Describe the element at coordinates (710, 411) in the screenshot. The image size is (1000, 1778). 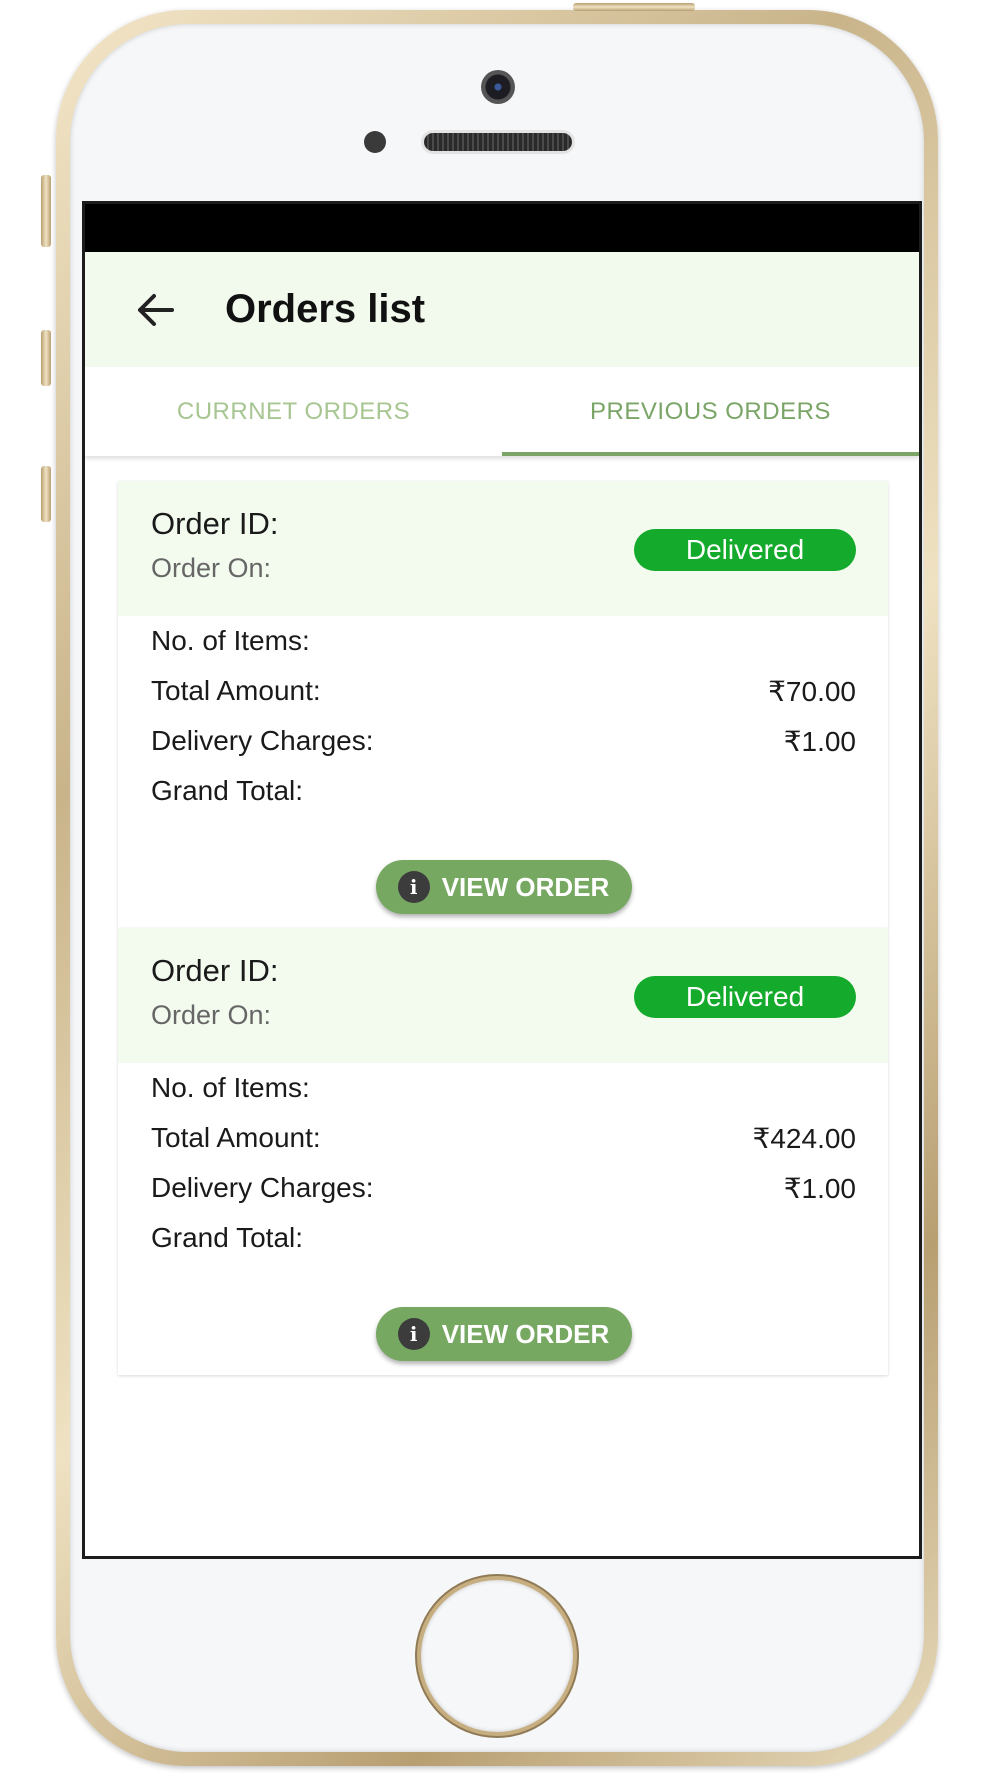
I see `tab-previous-orders: PREVIOUS ORDERS` at that location.